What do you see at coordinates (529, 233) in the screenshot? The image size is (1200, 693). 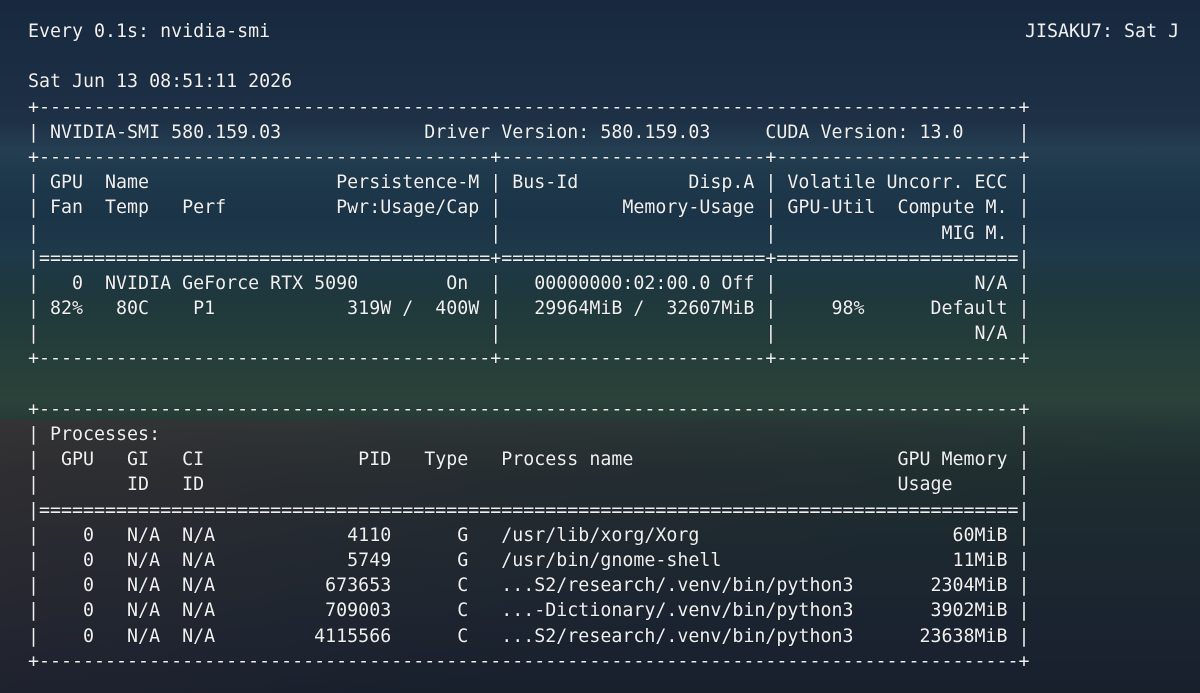 I see `gpu-column-header-3: | | | MIG M. |` at bounding box center [529, 233].